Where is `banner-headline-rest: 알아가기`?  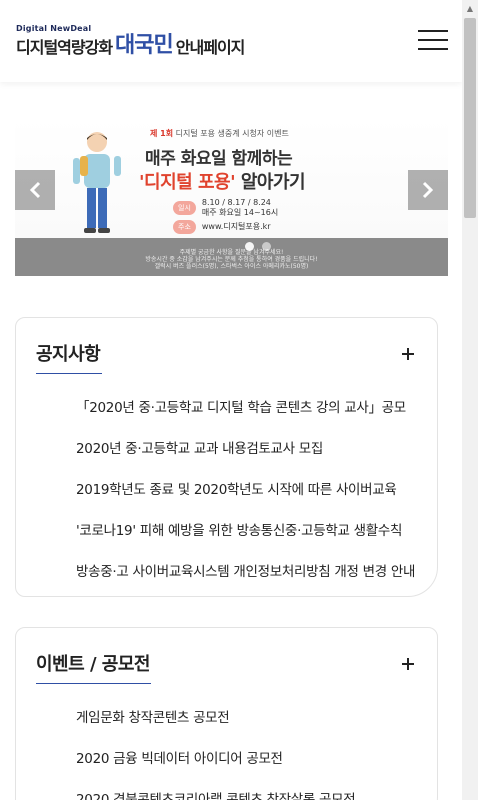 banner-headline-rest: 알아가기 is located at coordinates (273, 182).